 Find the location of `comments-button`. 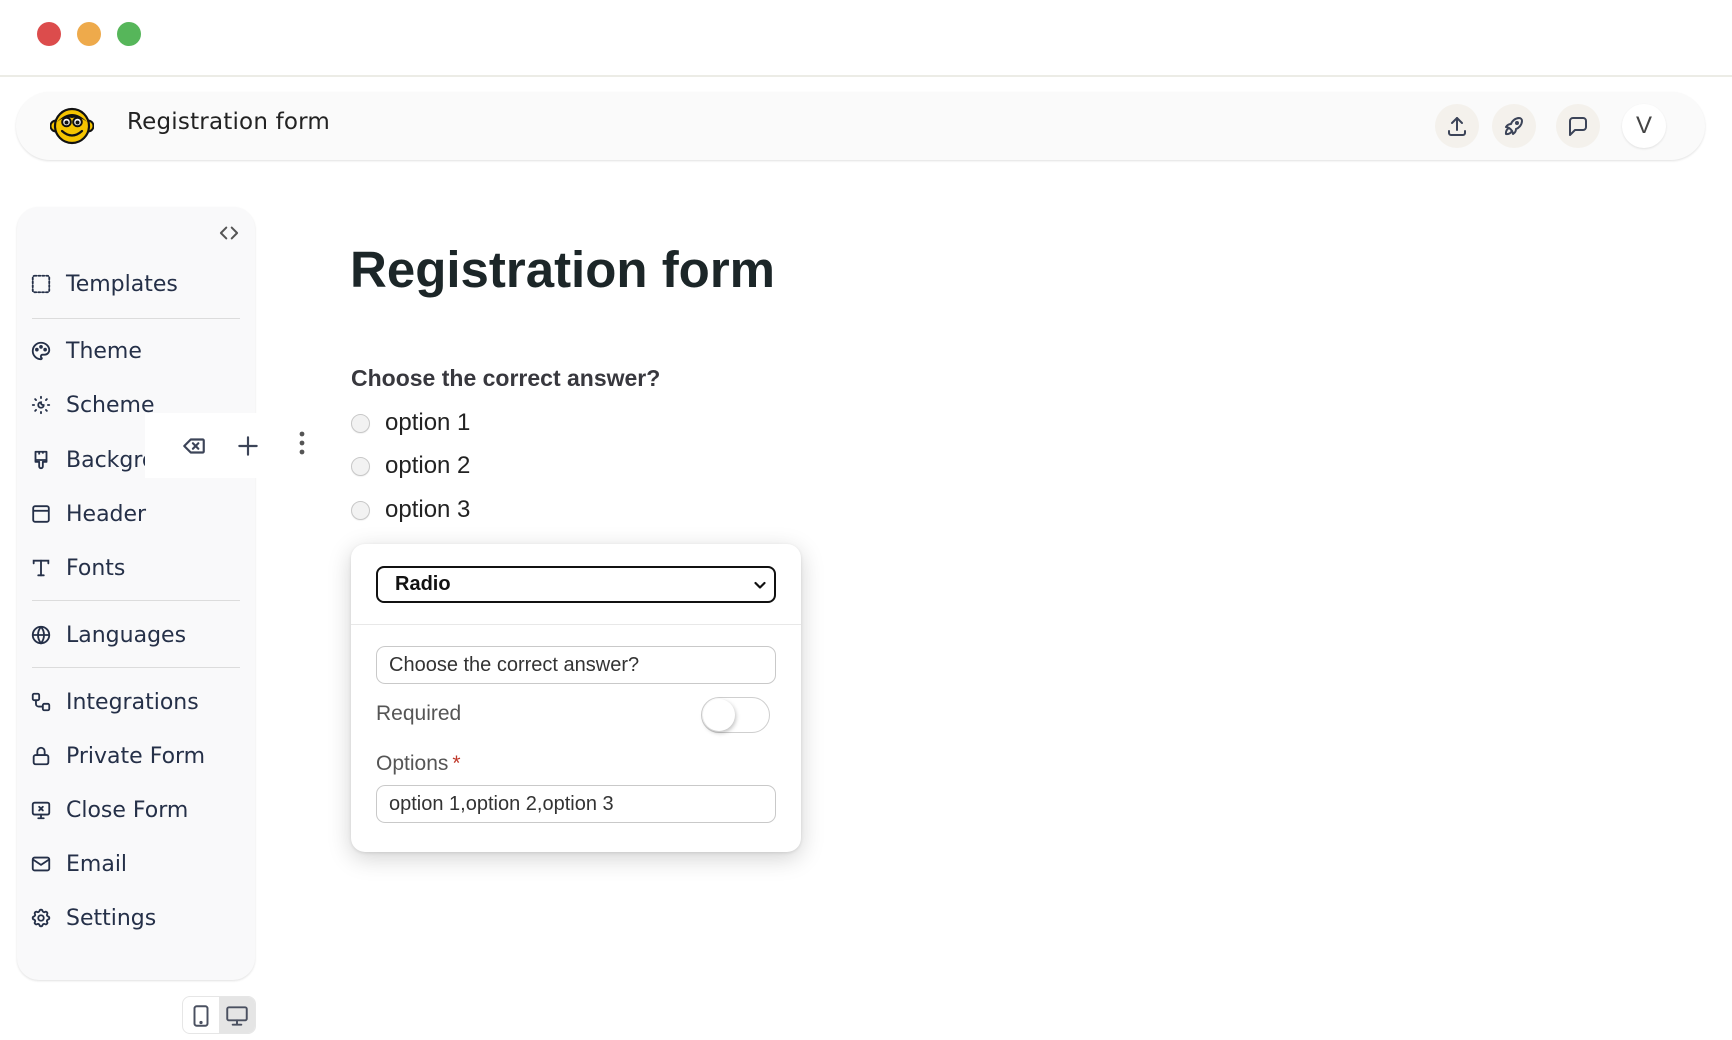

comments-button is located at coordinates (1578, 126).